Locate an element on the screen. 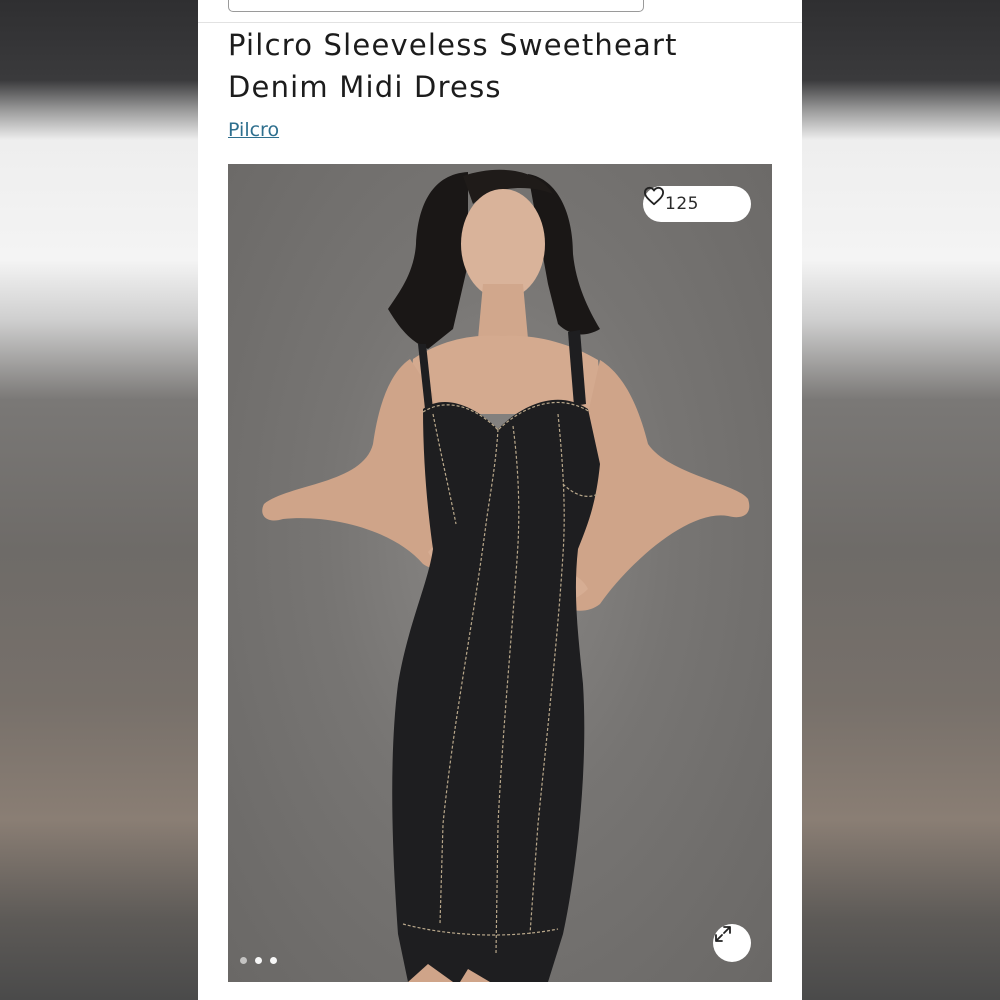 The height and width of the screenshot is (1000, 1000). slide-indicator is located at coordinates (258, 960).